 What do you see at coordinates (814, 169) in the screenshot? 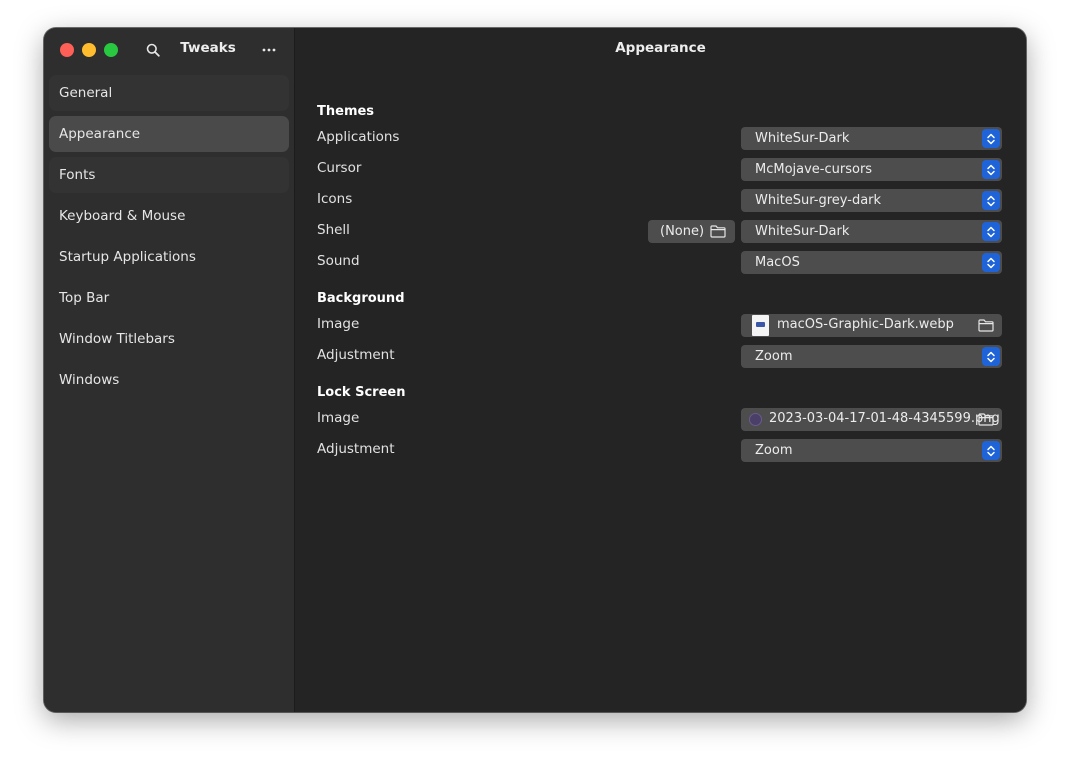
I see `dropdown-value: McMojave-cursors` at bounding box center [814, 169].